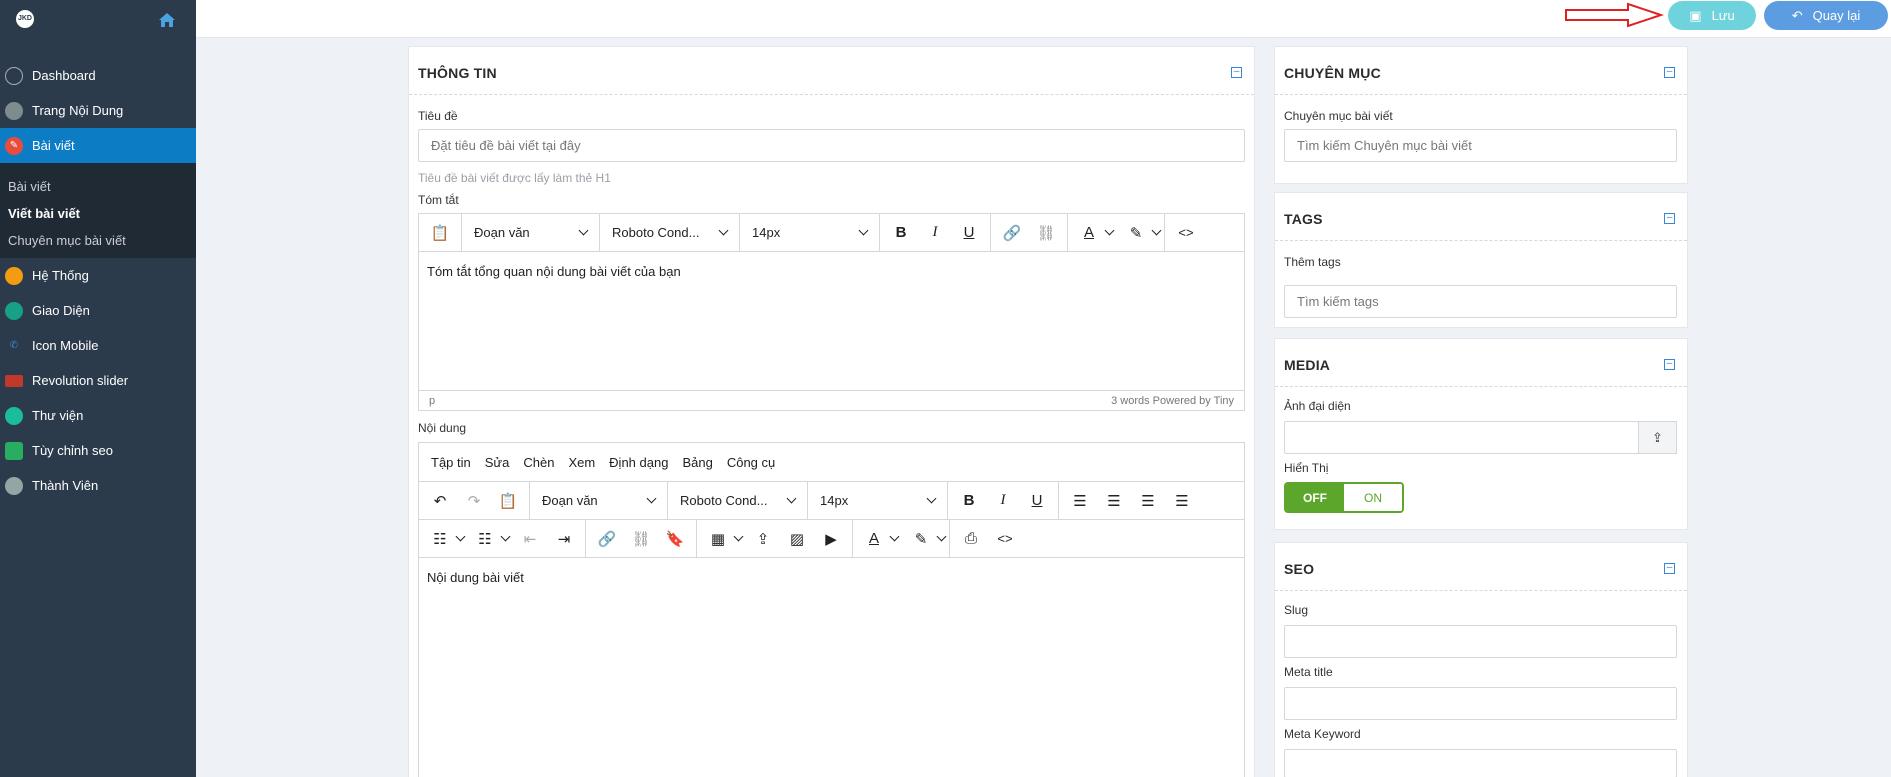 The width and height of the screenshot is (1891, 777). What do you see at coordinates (564, 539) in the screenshot?
I see `indent-icon: ⇥` at bounding box center [564, 539].